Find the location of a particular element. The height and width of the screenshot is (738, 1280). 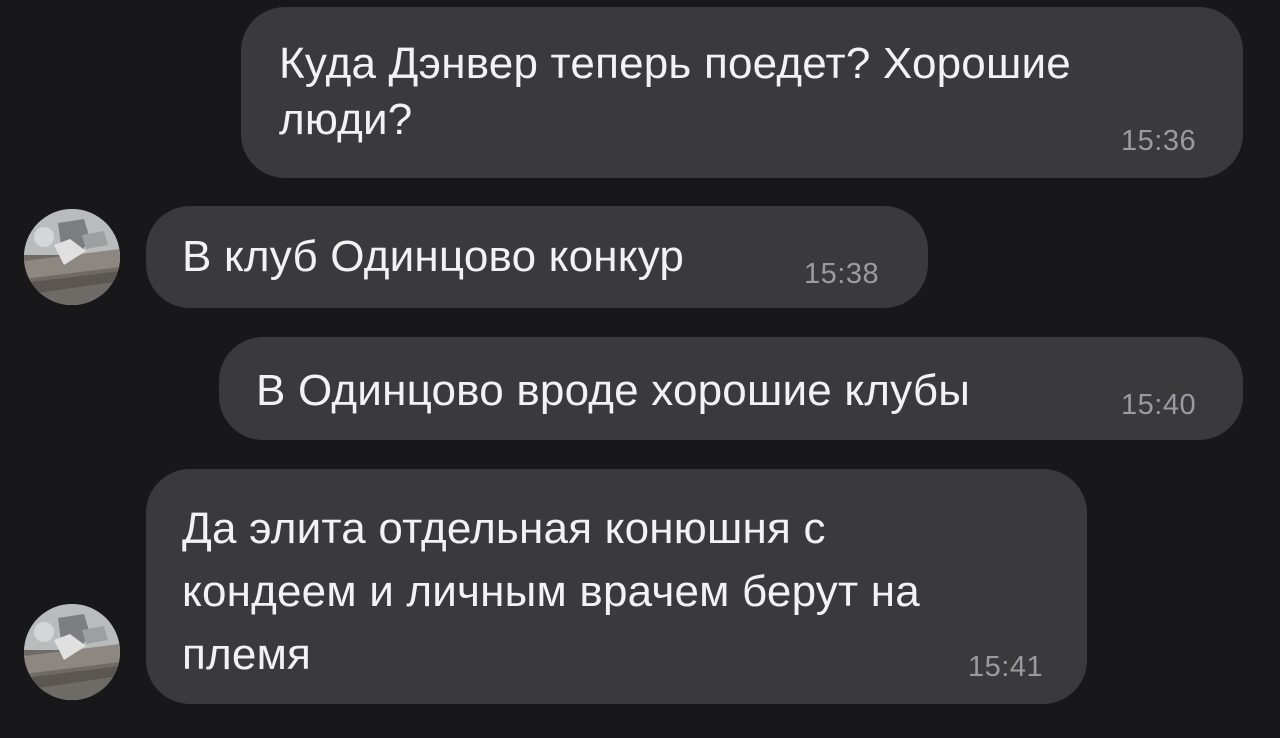

message-time: 15:41 is located at coordinates (1006, 667).